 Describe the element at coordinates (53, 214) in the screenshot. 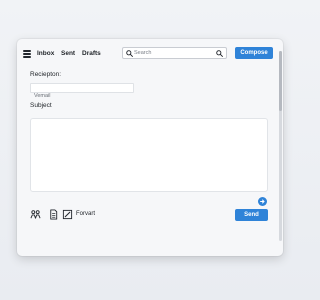

I see `document-icon` at that location.